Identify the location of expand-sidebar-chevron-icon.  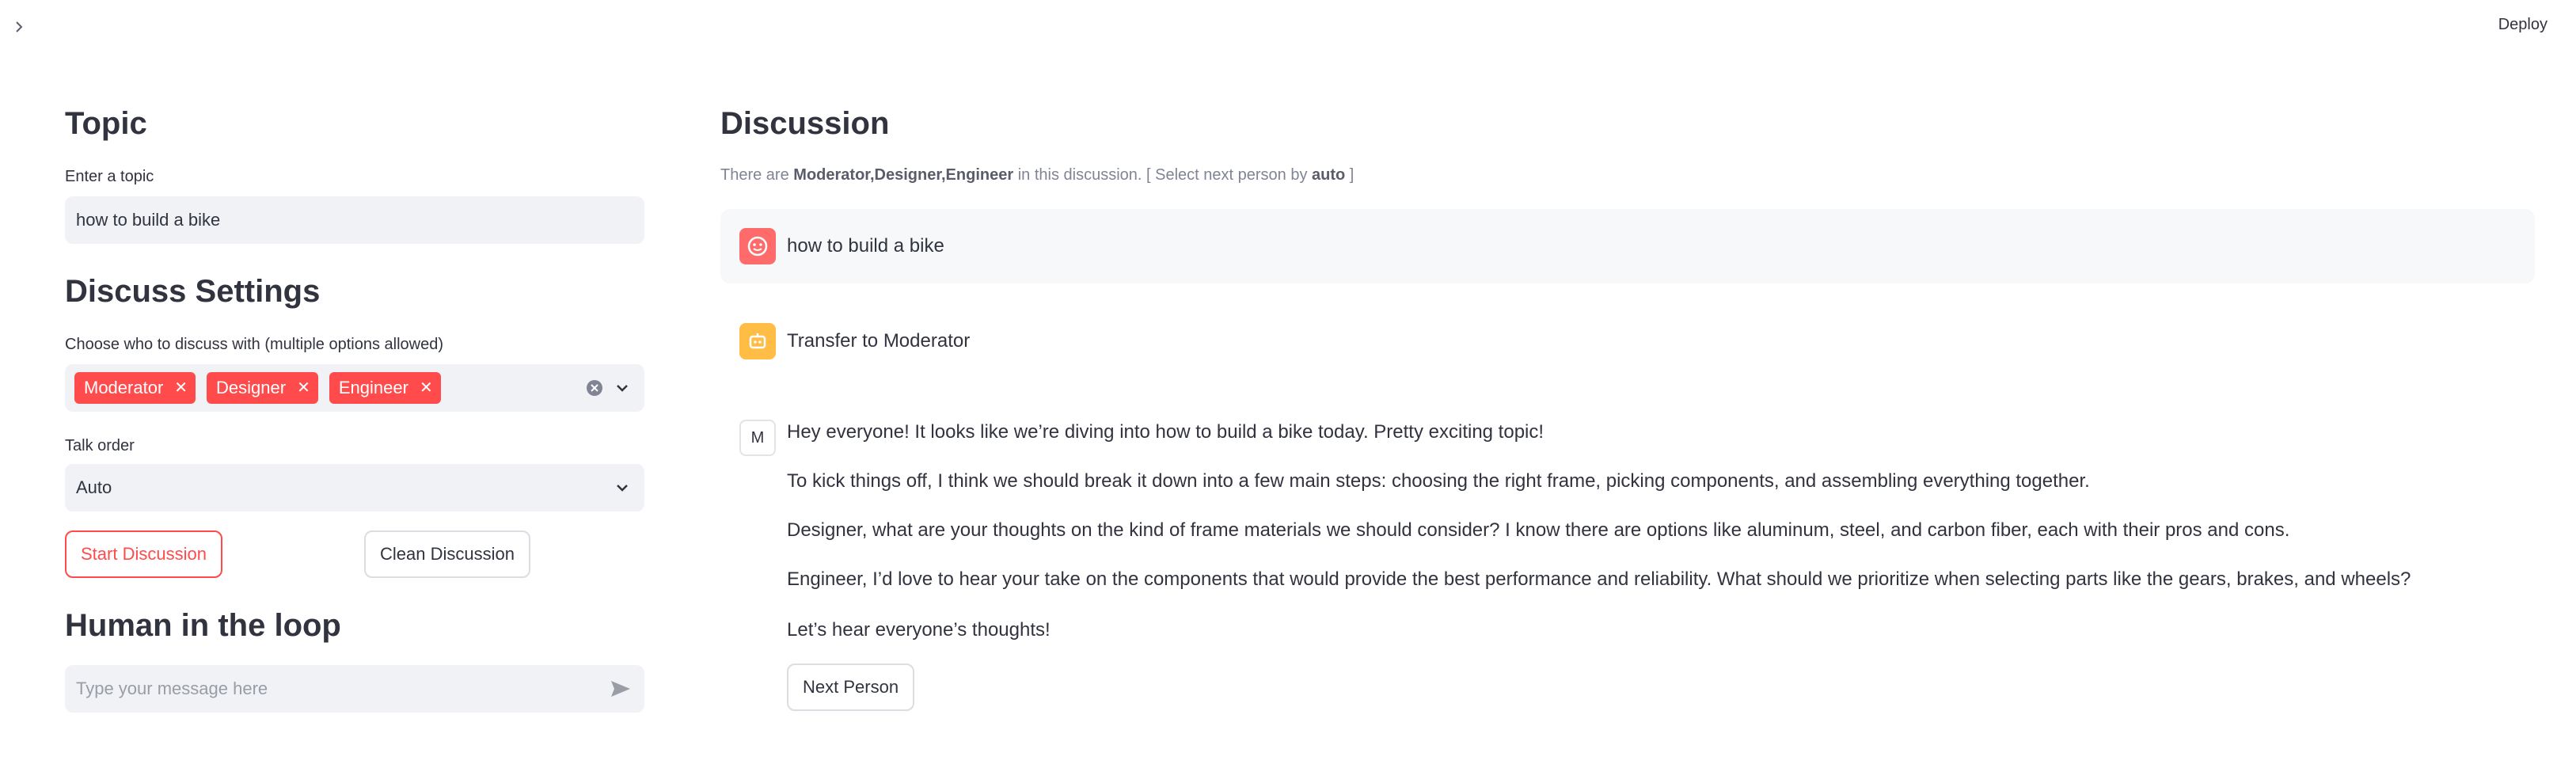
(18, 26).